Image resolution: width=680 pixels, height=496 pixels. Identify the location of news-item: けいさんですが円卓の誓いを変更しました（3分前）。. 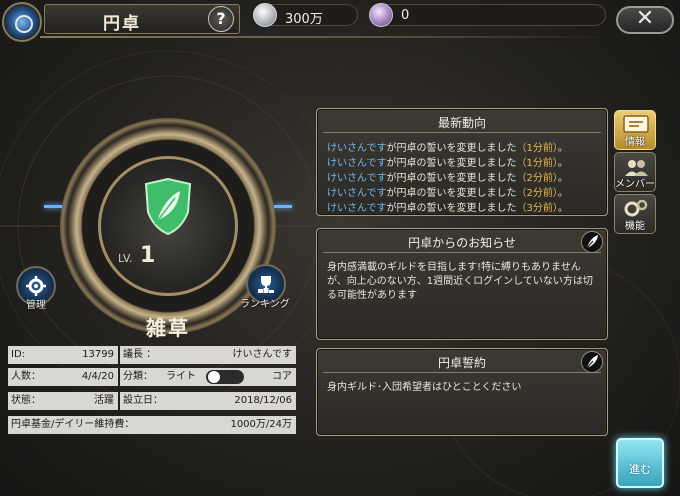
(447, 208).